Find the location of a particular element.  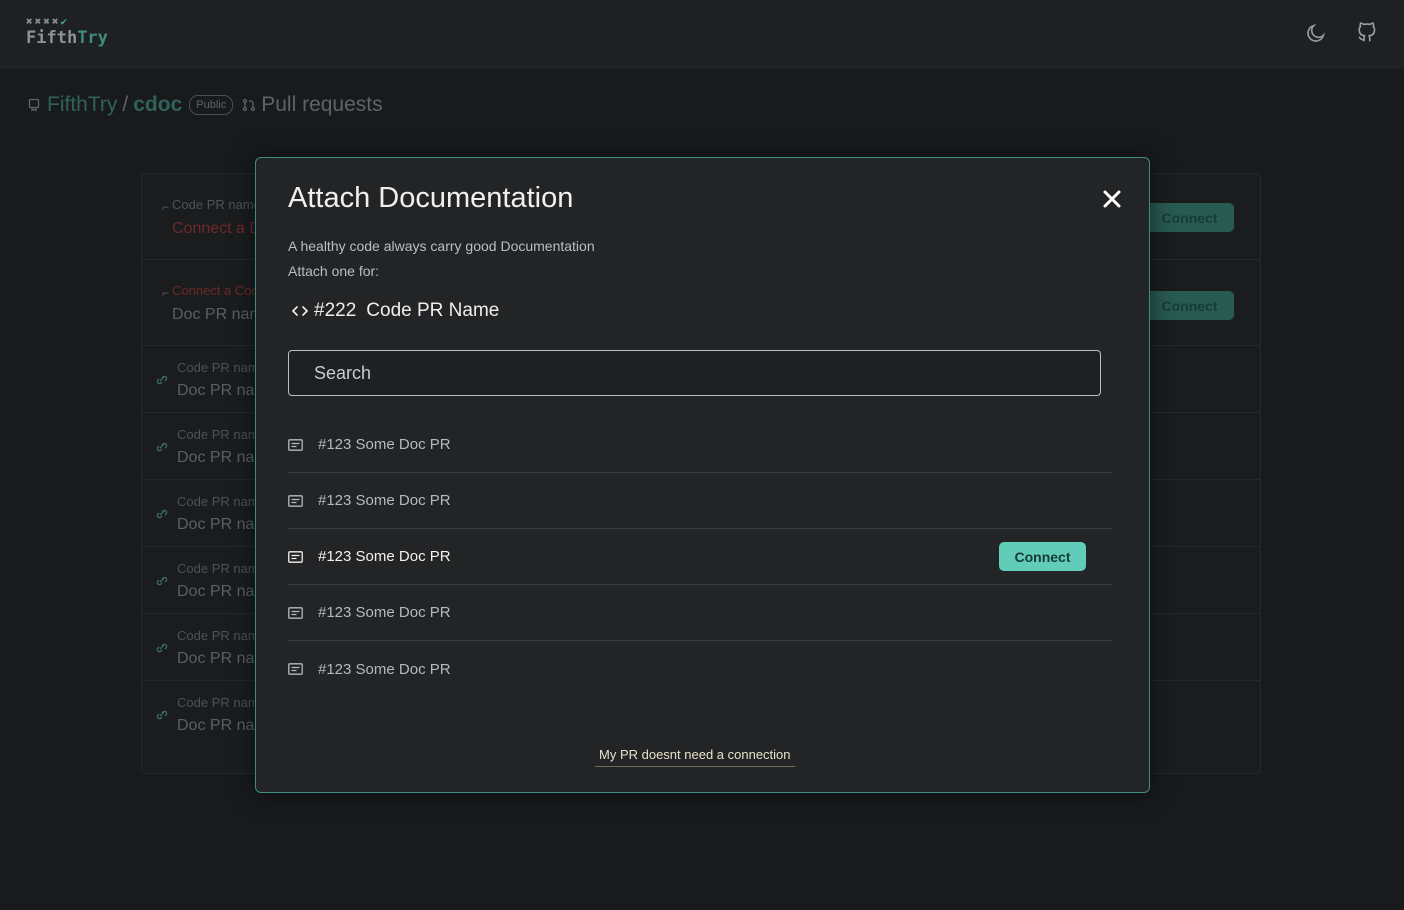

moon-icon is located at coordinates (1316, 33).